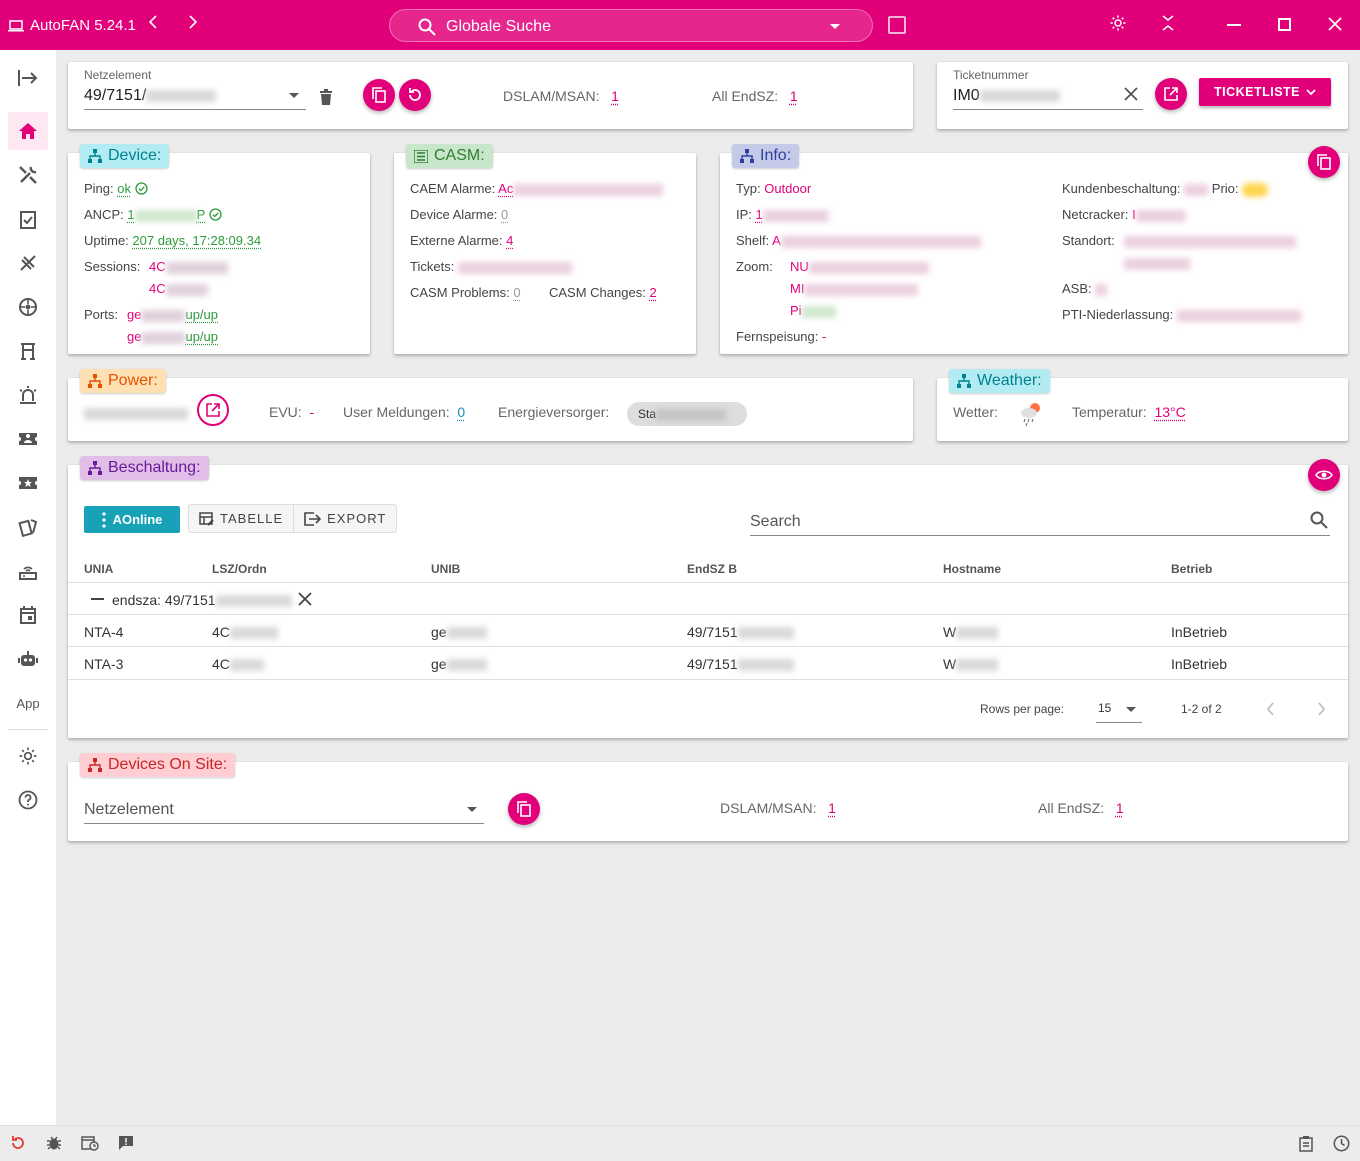 The image size is (1360, 1161). I want to click on collapse-group-icon, so click(97, 599).